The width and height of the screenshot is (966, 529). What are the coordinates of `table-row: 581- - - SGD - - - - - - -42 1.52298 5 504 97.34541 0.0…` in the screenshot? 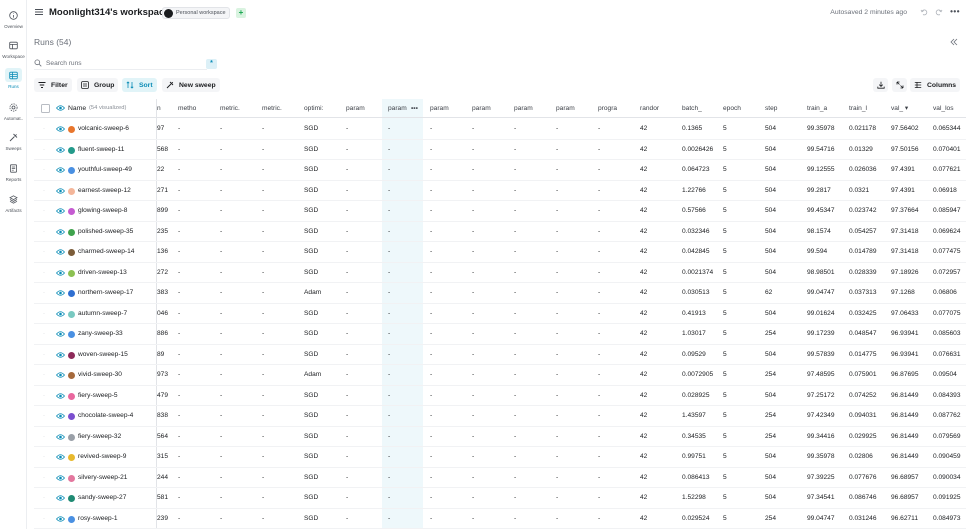 It's located at (500, 498).